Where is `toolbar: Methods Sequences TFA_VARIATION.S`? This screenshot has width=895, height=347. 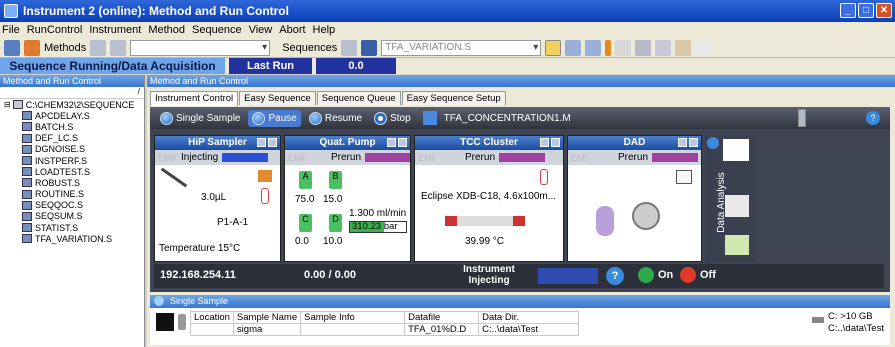 toolbar: Methods Sequences TFA_VARIATION.S is located at coordinates (447, 48).